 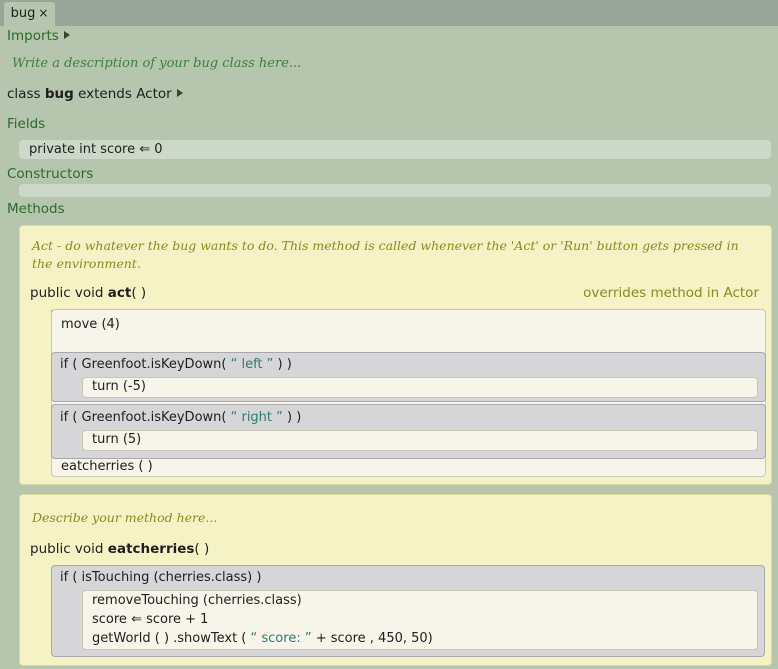 I want to click on fields-label: Fields, so click(x=26, y=124).